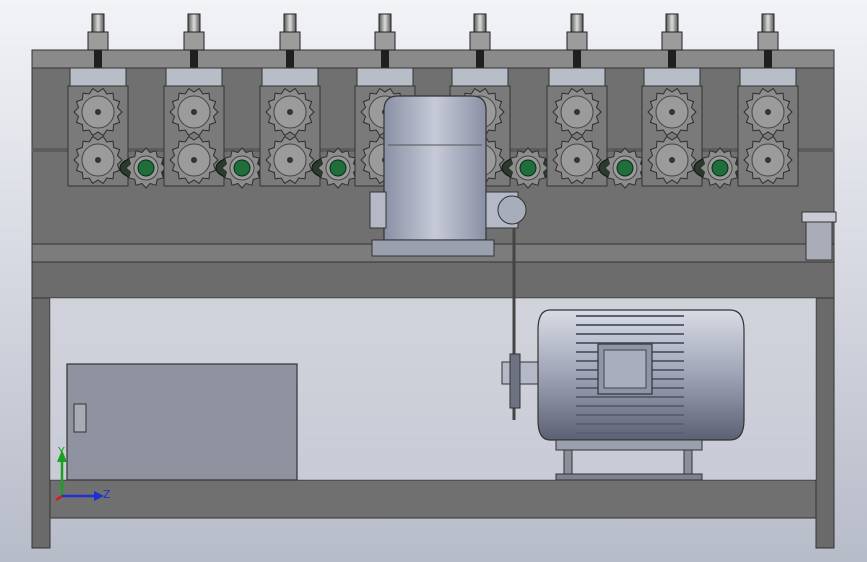 The image size is (867, 562). Describe the element at coordinates (819, 236) in the screenshot. I see `sensor-box` at that location.